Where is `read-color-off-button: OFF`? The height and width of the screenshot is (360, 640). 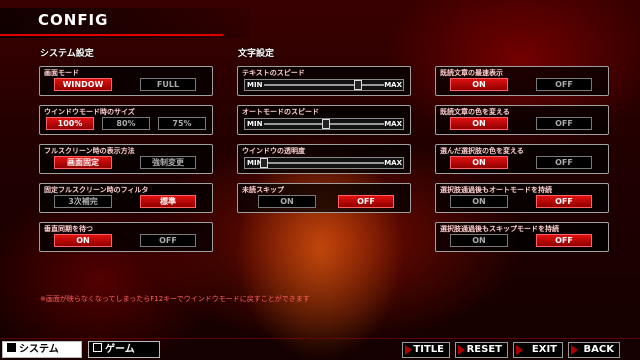
read-color-off-button: OFF is located at coordinates (564, 123).